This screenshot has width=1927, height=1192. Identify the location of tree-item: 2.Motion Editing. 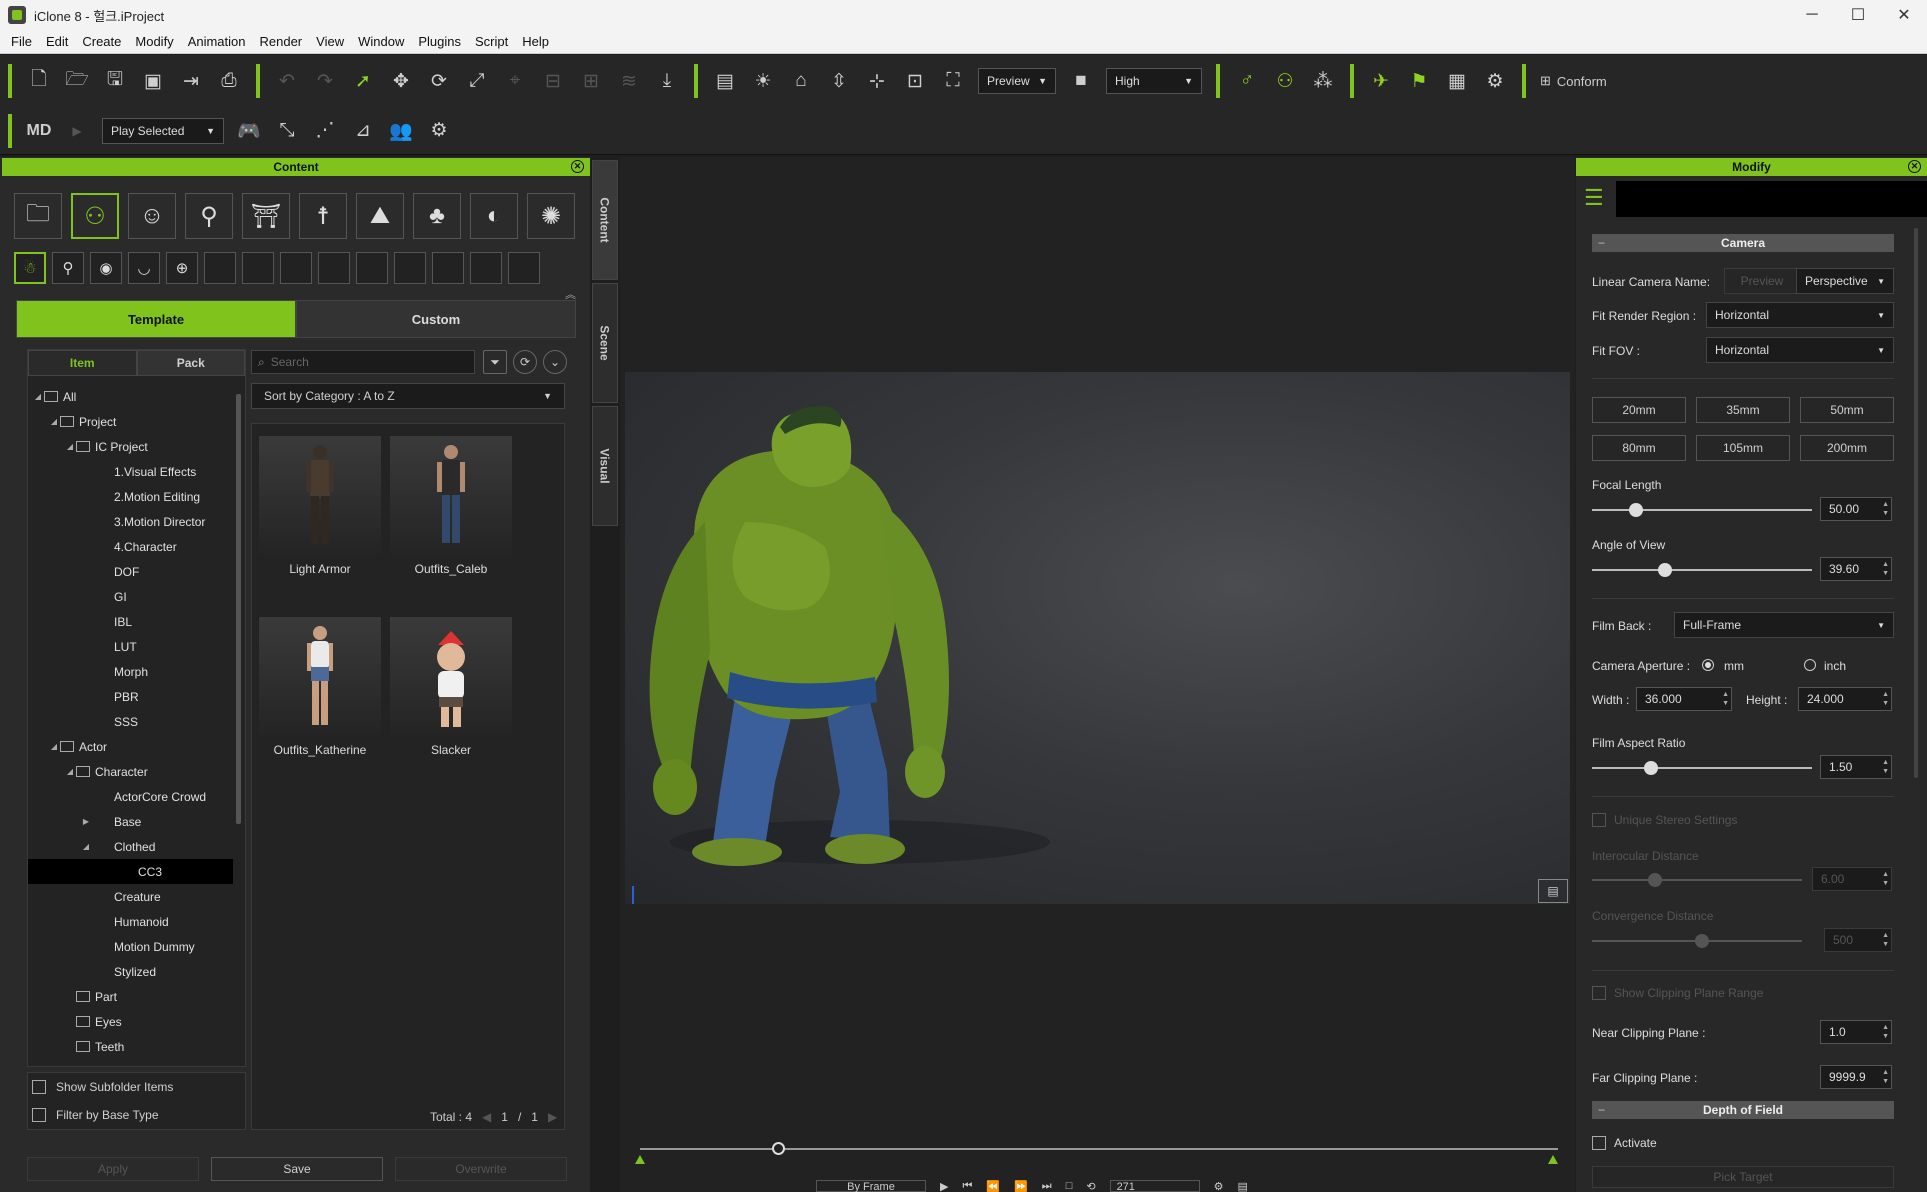
(130, 496).